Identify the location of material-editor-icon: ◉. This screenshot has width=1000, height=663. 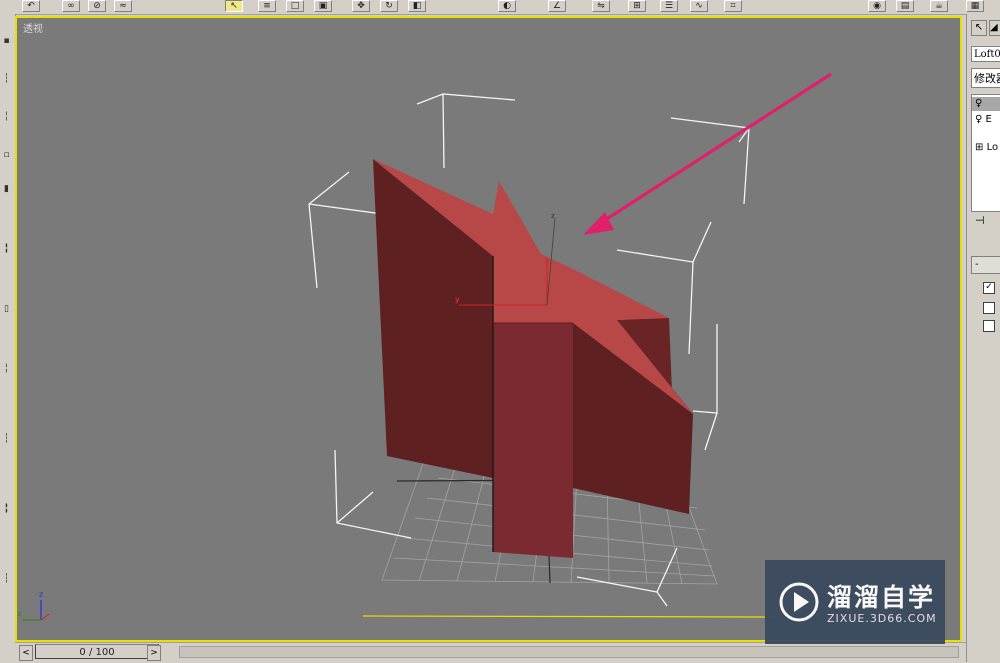
(877, 6).